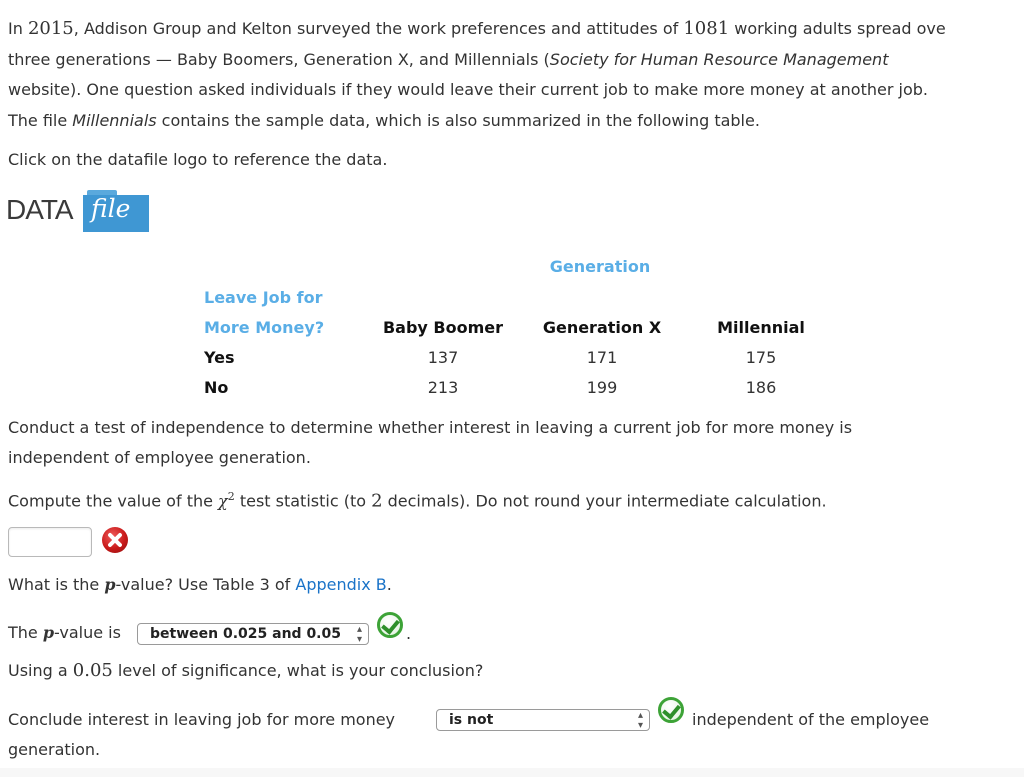 The height and width of the screenshot is (777, 1024). What do you see at coordinates (18, 28) in the screenshot?
I see `intro-text: In` at bounding box center [18, 28].